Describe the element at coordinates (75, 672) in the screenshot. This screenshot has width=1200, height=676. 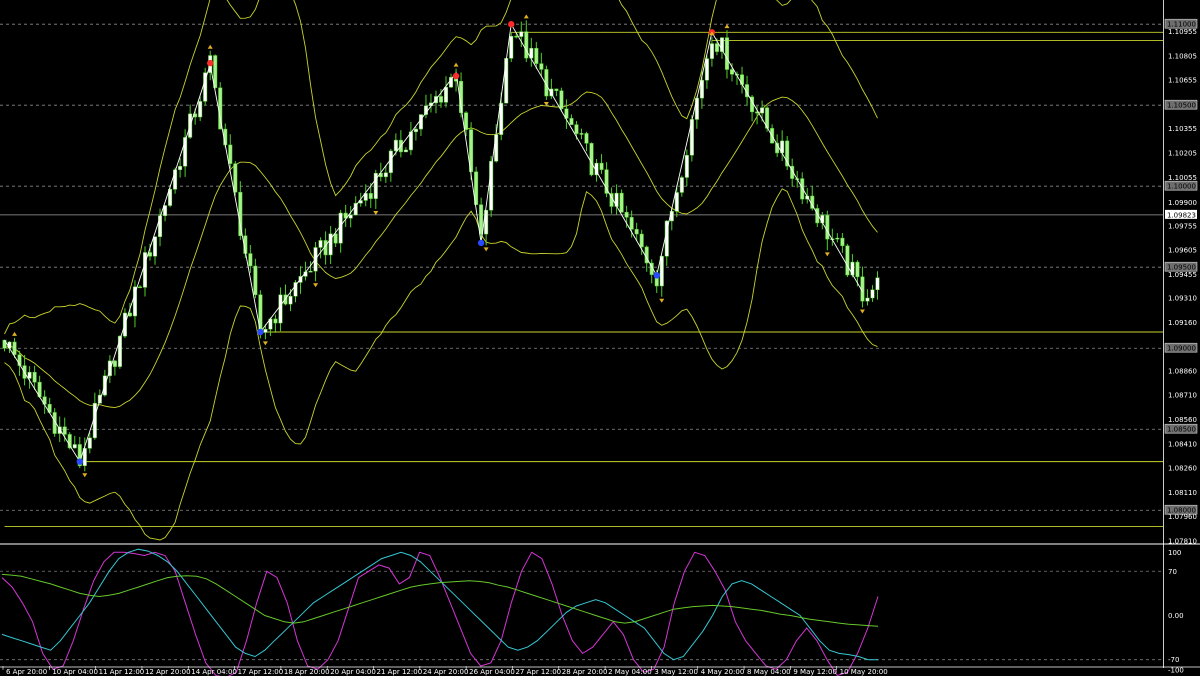
I see `time-axis-label: 10 Apr 04:00` at that location.